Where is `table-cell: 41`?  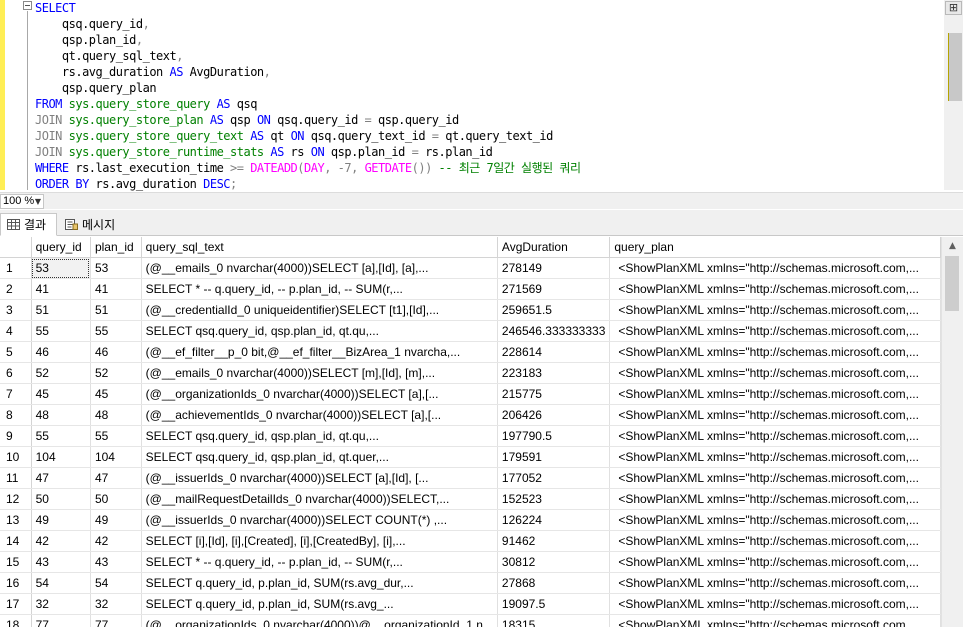 table-cell: 41 is located at coordinates (61, 289).